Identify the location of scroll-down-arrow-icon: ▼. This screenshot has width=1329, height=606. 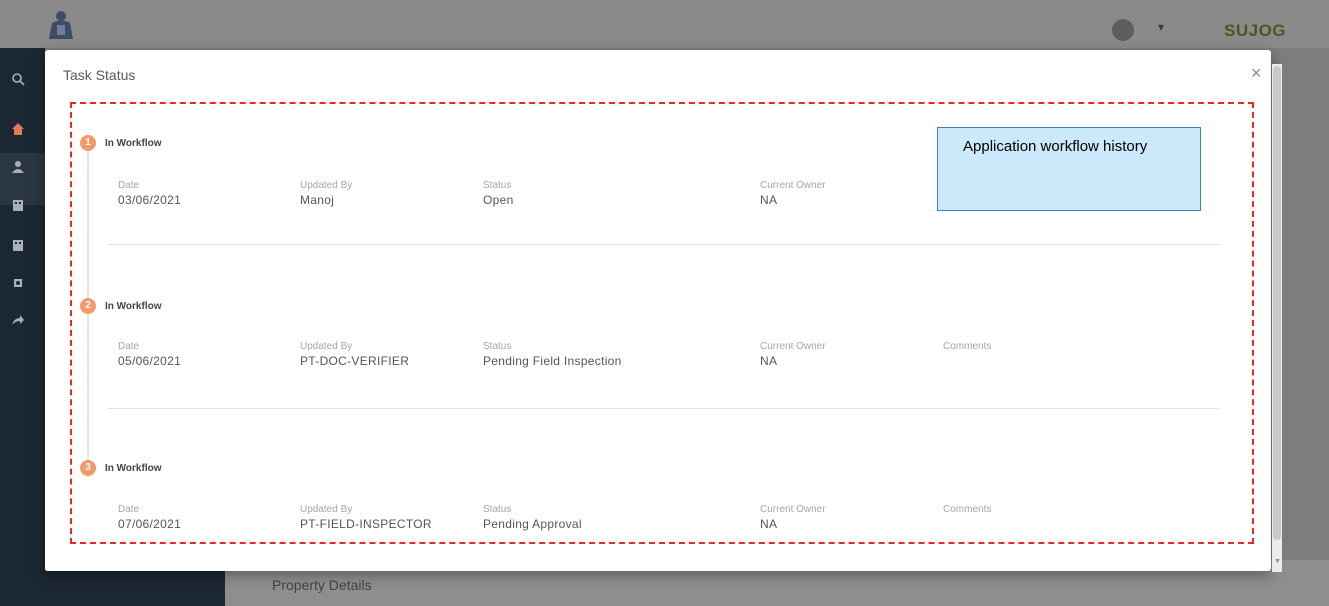
(1277, 561).